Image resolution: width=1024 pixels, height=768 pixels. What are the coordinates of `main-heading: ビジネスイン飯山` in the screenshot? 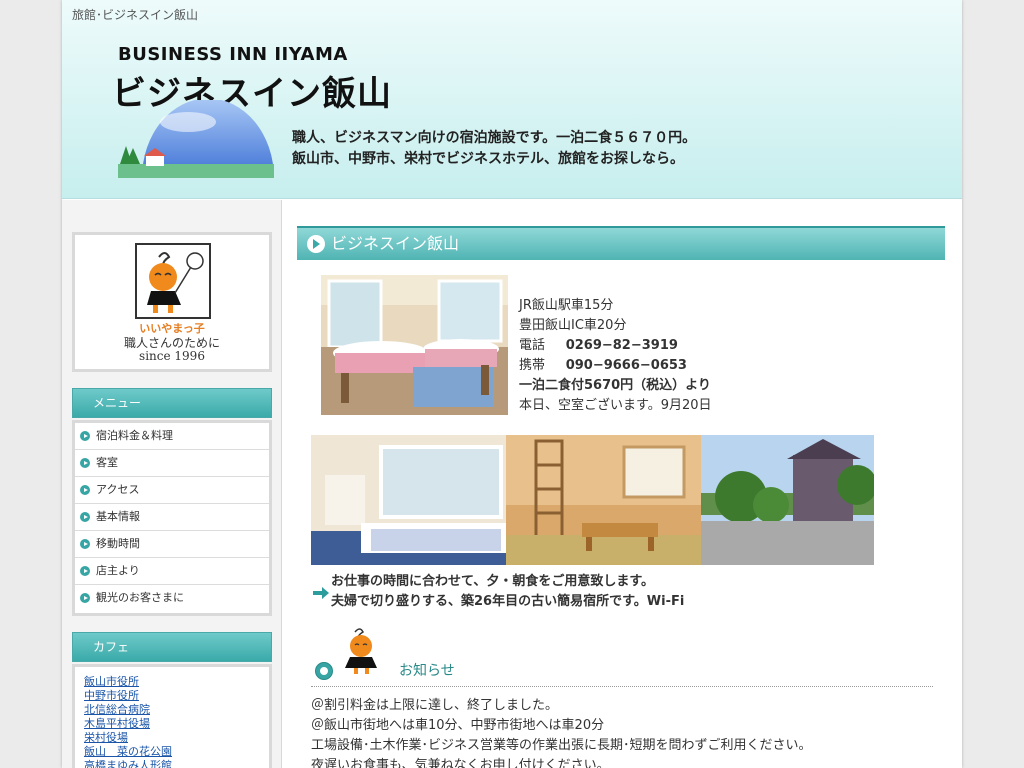 It's located at (621, 243).